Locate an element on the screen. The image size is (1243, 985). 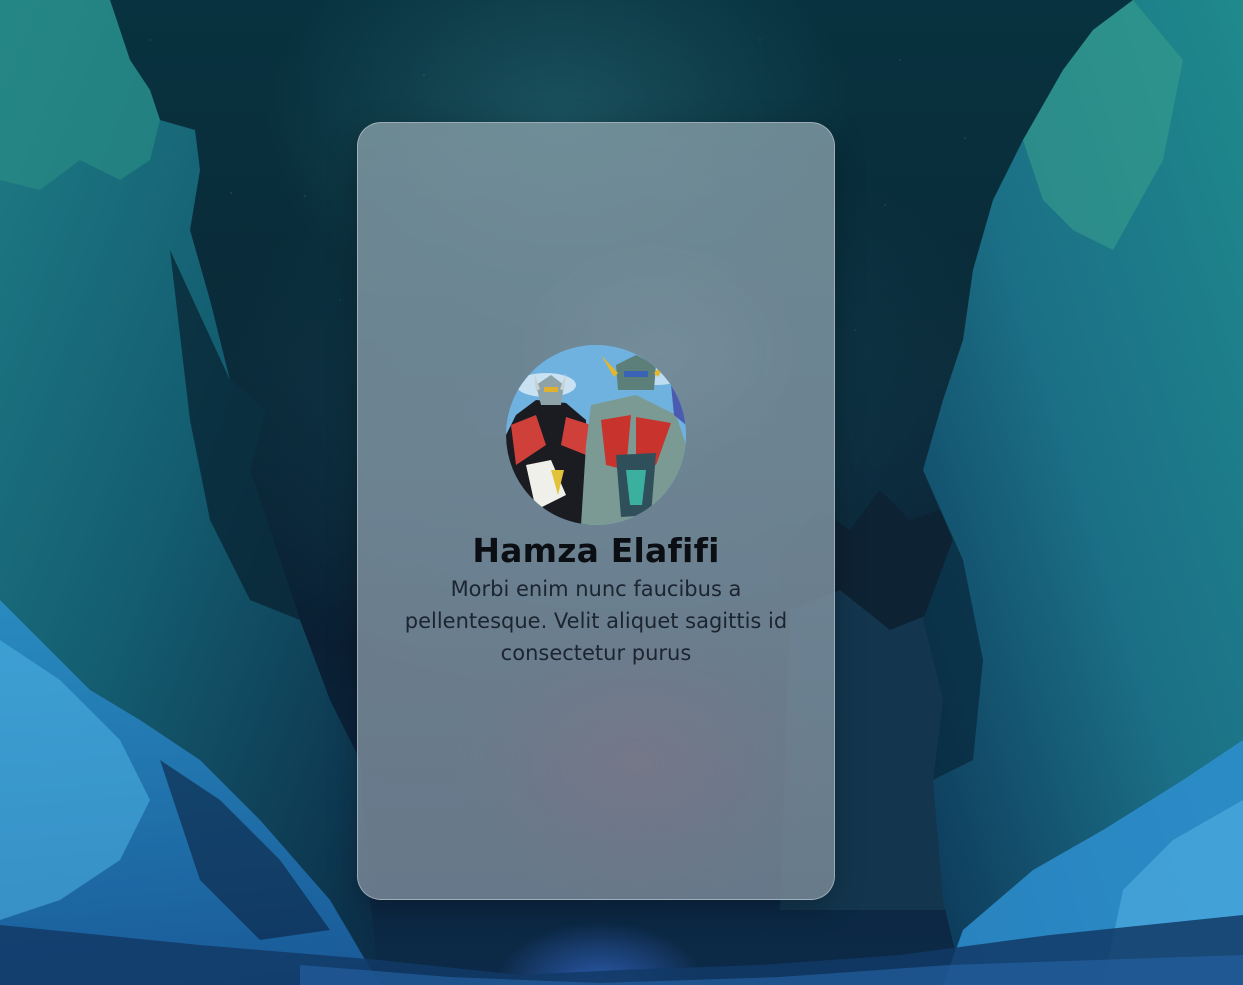
robot-avatar-icon is located at coordinates (596, 435).